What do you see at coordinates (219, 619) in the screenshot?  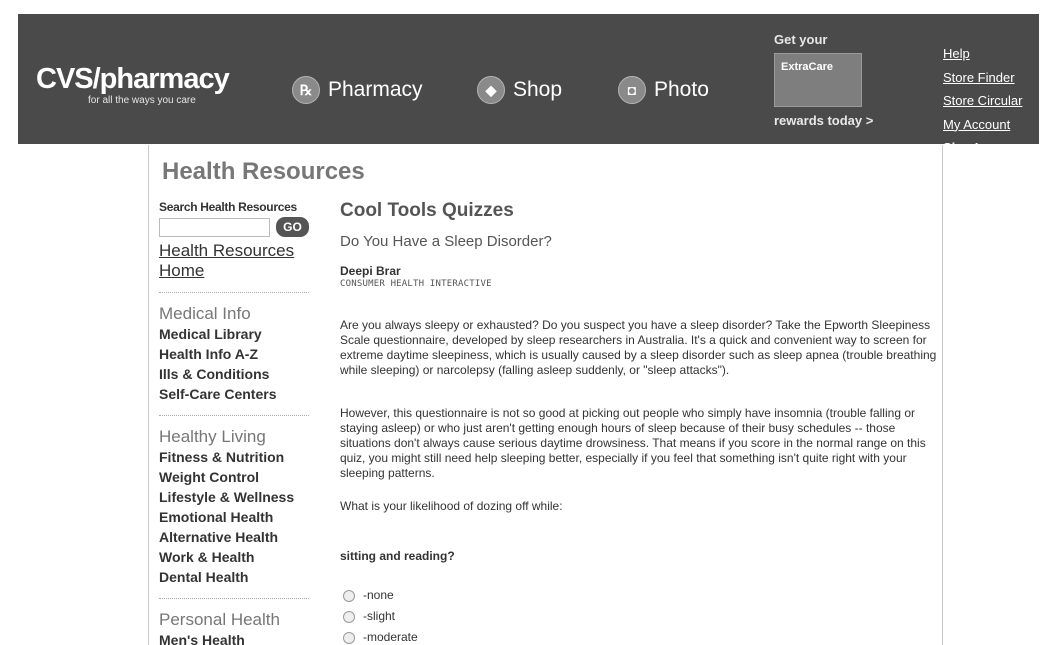 I see `section-title-personal-health: Personal Health` at bounding box center [219, 619].